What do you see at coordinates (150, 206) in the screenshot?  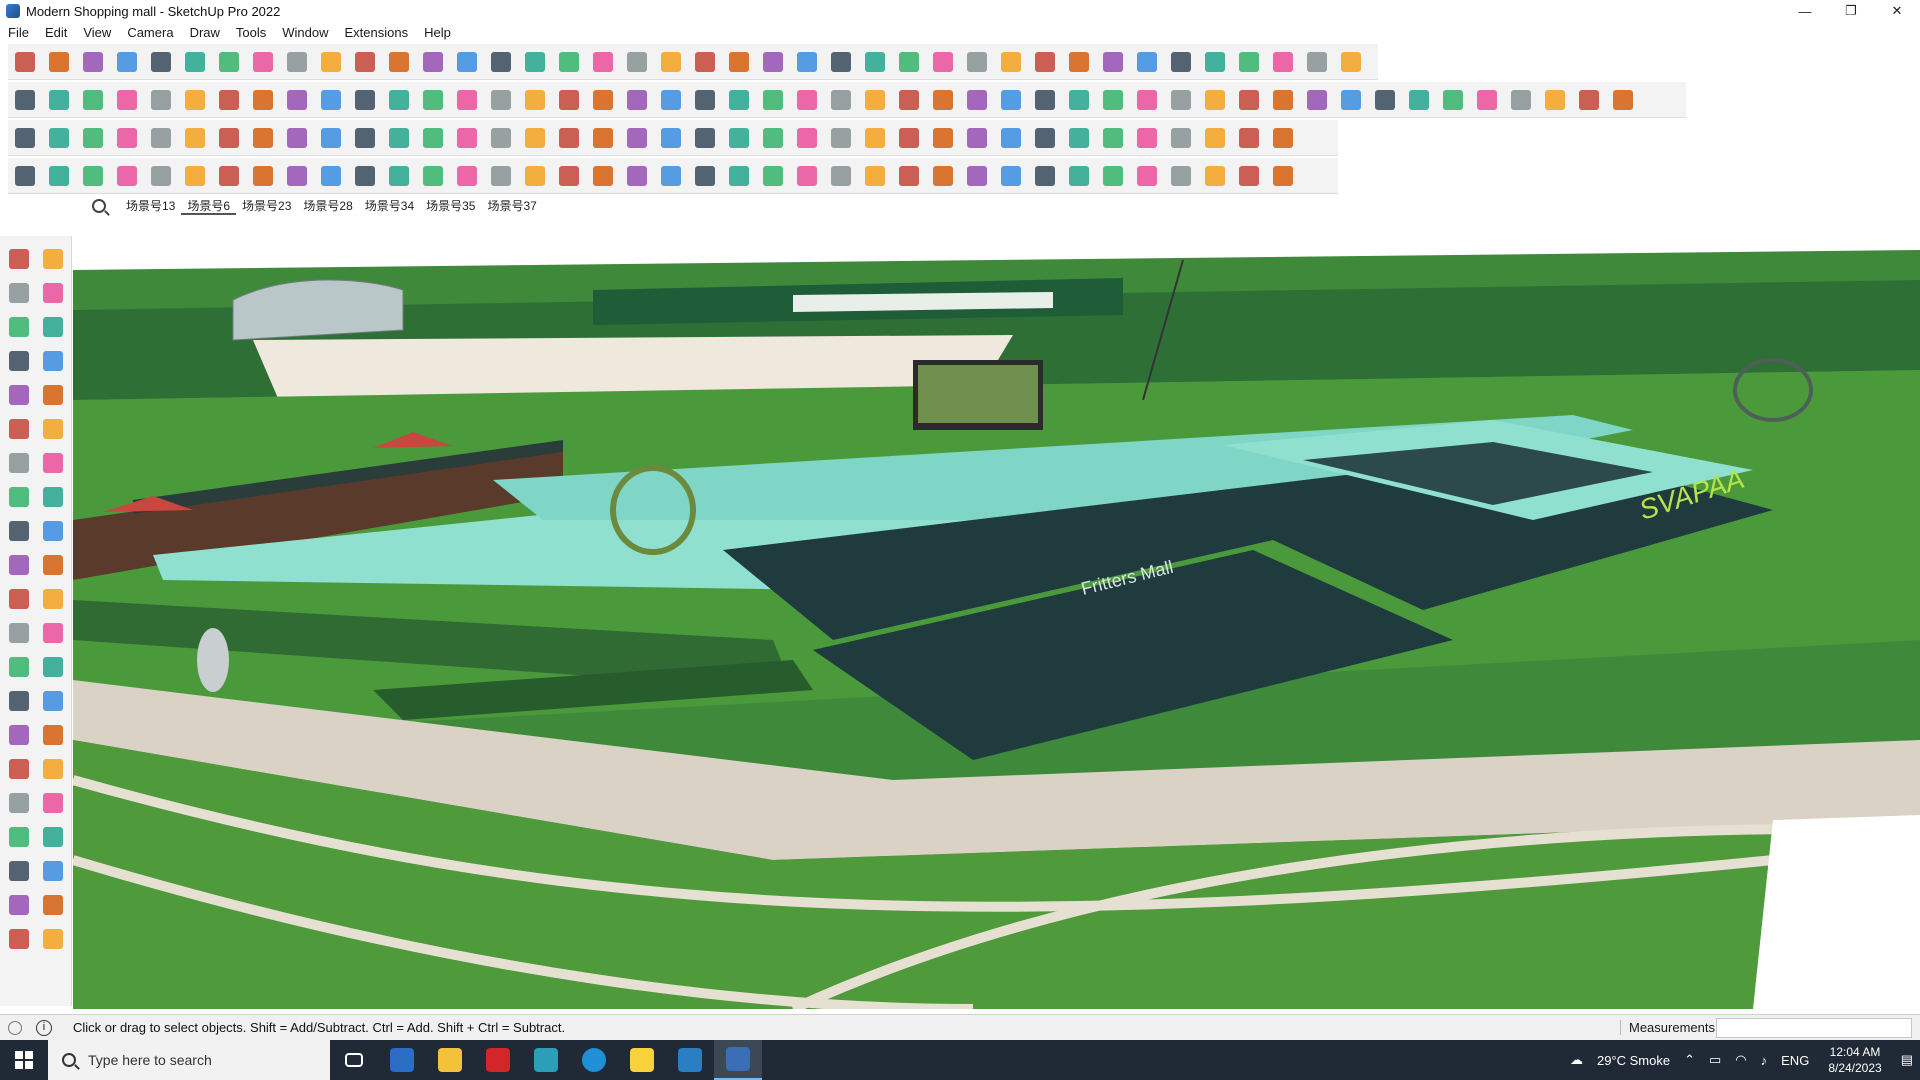 I see `scene-tab: 场景号13` at bounding box center [150, 206].